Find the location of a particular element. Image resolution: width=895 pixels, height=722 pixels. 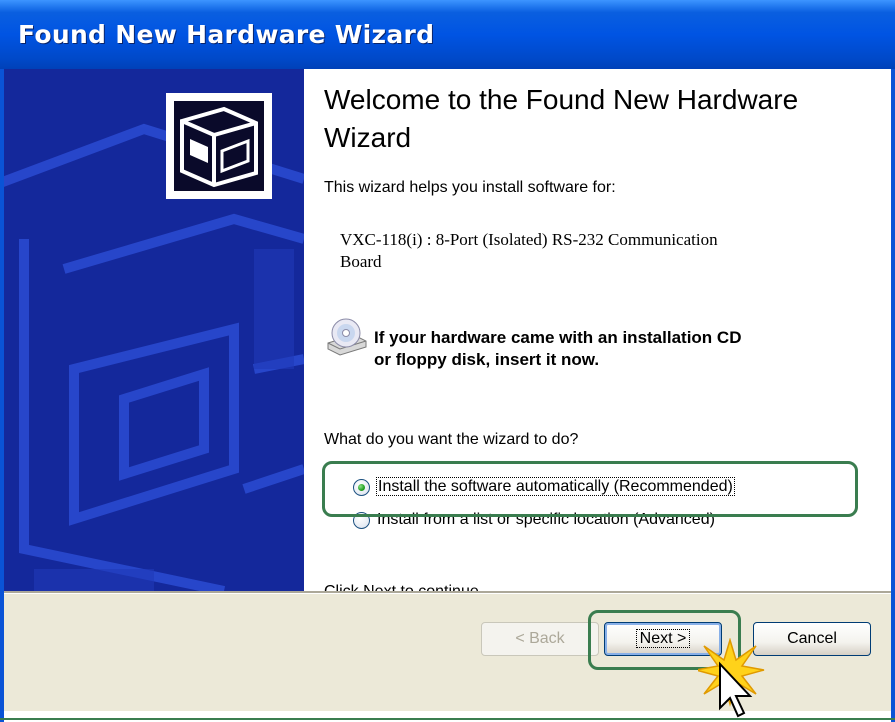

wizard-heading: Welcome to the Found New Hardware Wizard is located at coordinates (561, 118).